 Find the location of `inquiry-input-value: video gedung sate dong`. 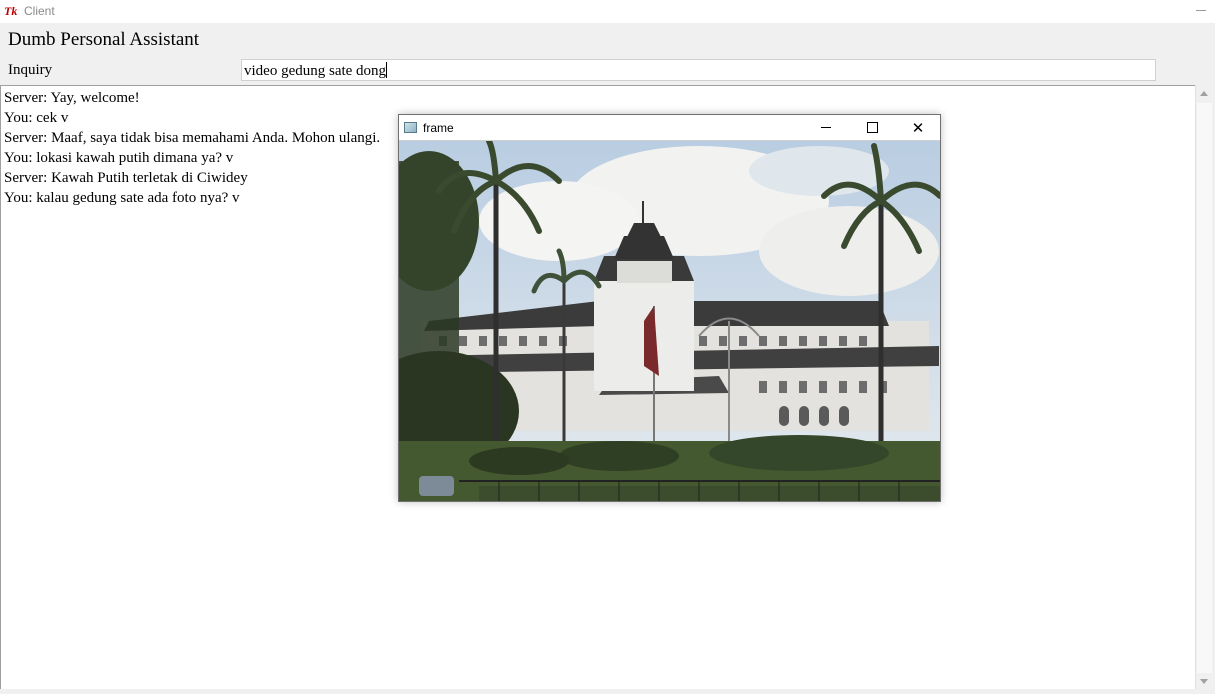

inquiry-input-value: video gedung sate dong is located at coordinates (315, 71).